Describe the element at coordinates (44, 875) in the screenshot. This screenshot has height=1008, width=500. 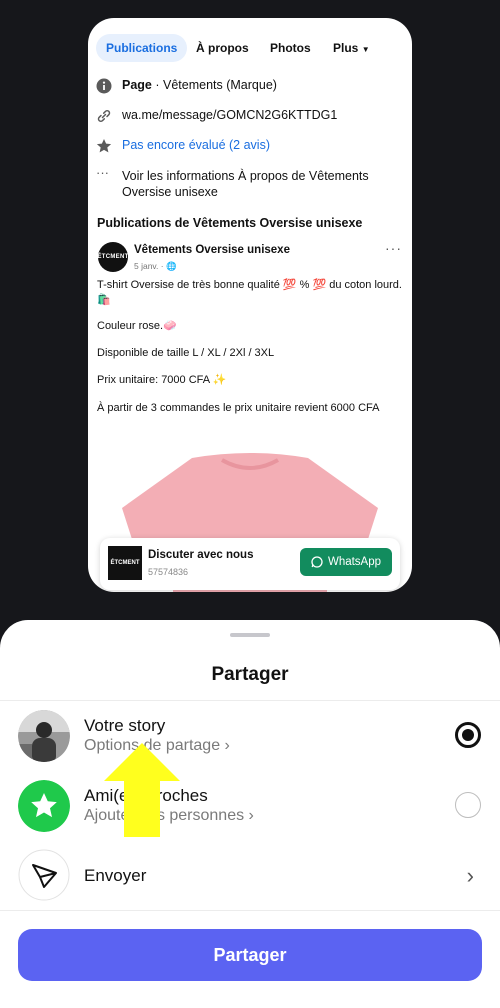
I see `send-icon` at that location.